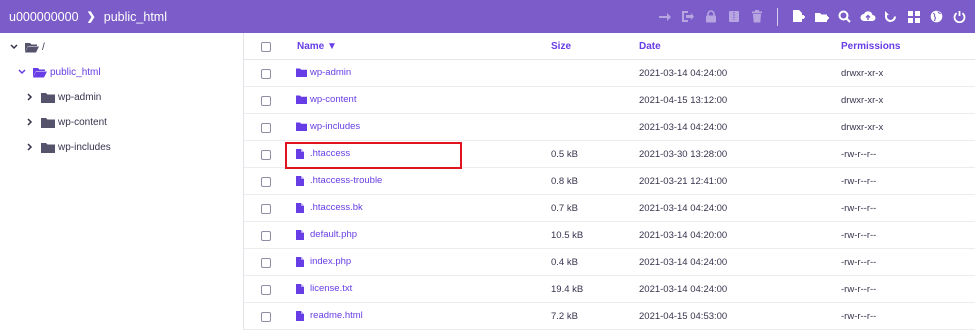 The image size is (975, 330). What do you see at coordinates (564, 154) in the screenshot?
I see `file-size: 0.5 kB` at bounding box center [564, 154].